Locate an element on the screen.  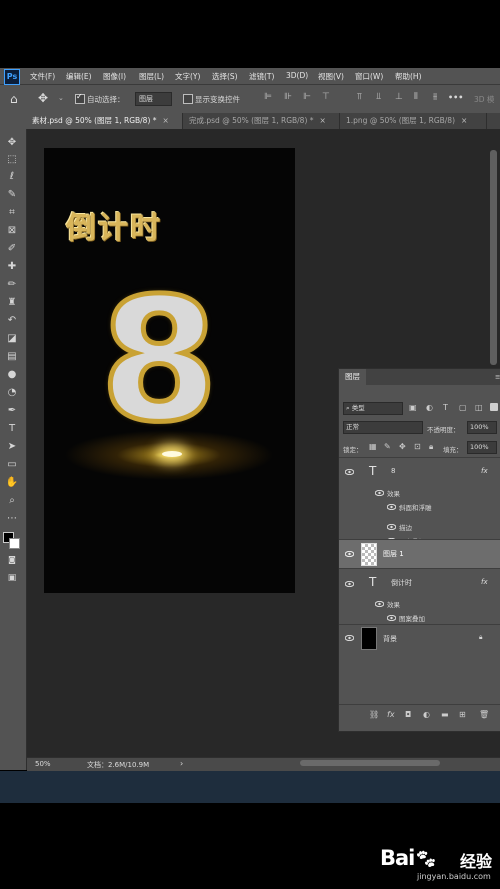
align-left-icon: ⊫ is located at coordinates (268, 97).